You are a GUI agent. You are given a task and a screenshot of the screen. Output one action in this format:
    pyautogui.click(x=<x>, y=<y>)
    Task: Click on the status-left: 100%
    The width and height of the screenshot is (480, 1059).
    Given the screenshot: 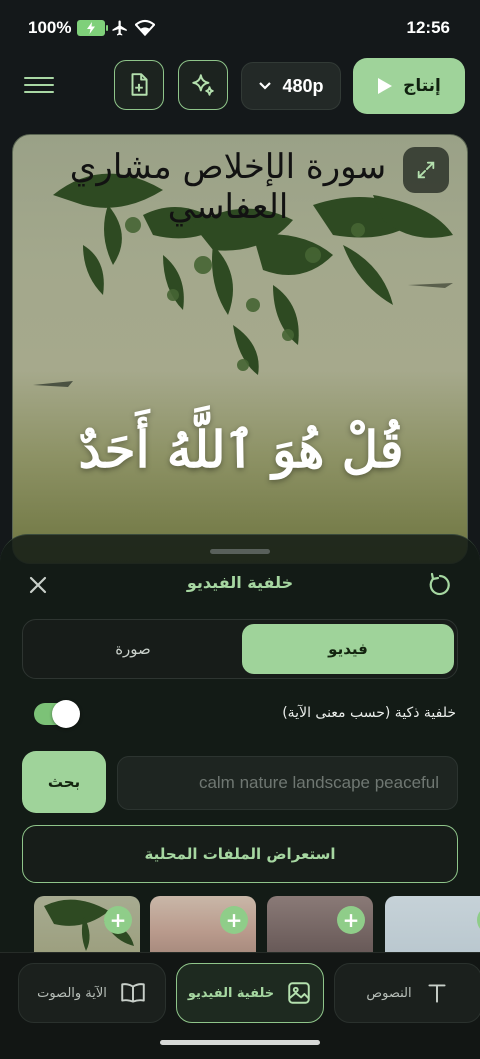 What is the action you would take?
    pyautogui.click(x=92, y=28)
    